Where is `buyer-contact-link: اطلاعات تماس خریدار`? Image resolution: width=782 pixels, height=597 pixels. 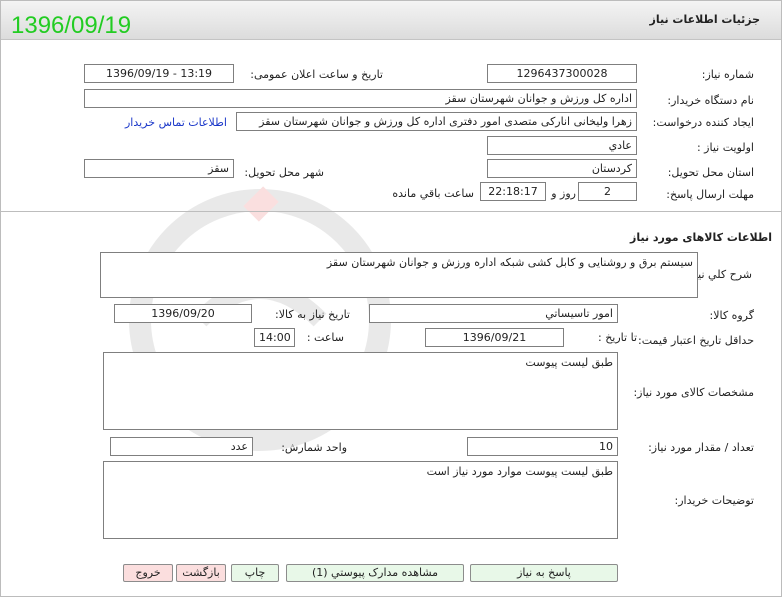 buyer-contact-link: اطلاعات تماس خریدار is located at coordinates (176, 122).